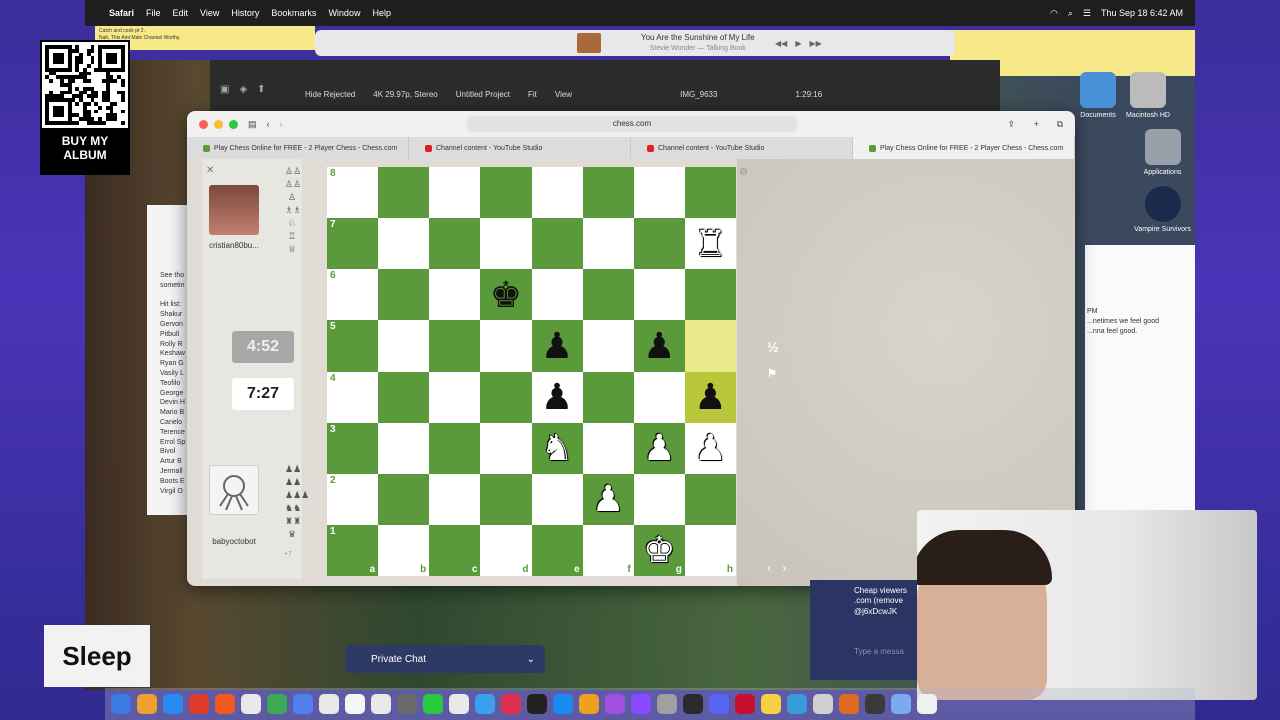 The width and height of the screenshot is (1280, 720). I want to click on square-d6: ♚, so click(506, 295).